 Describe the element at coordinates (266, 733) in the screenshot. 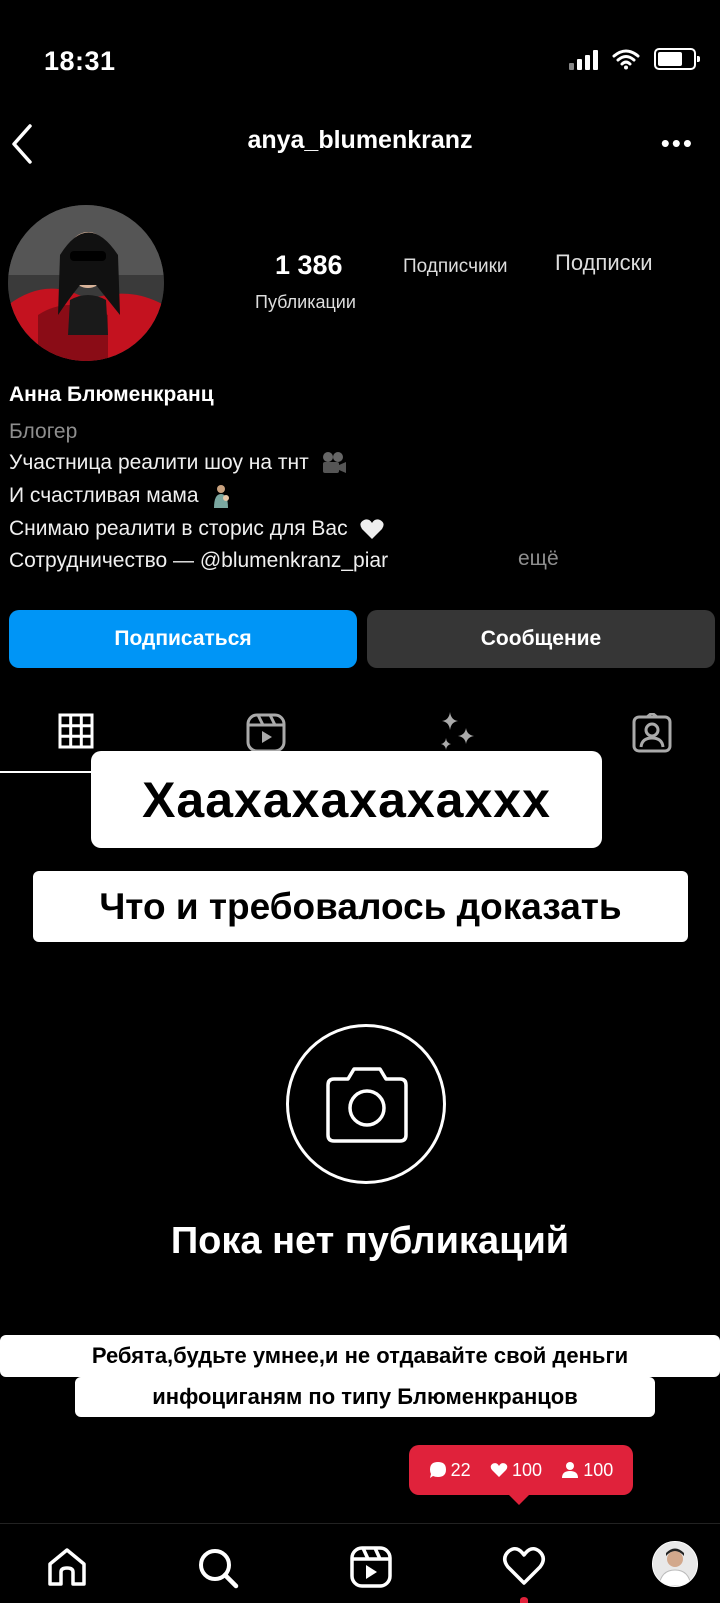

I see `reels-tab-icon` at that location.